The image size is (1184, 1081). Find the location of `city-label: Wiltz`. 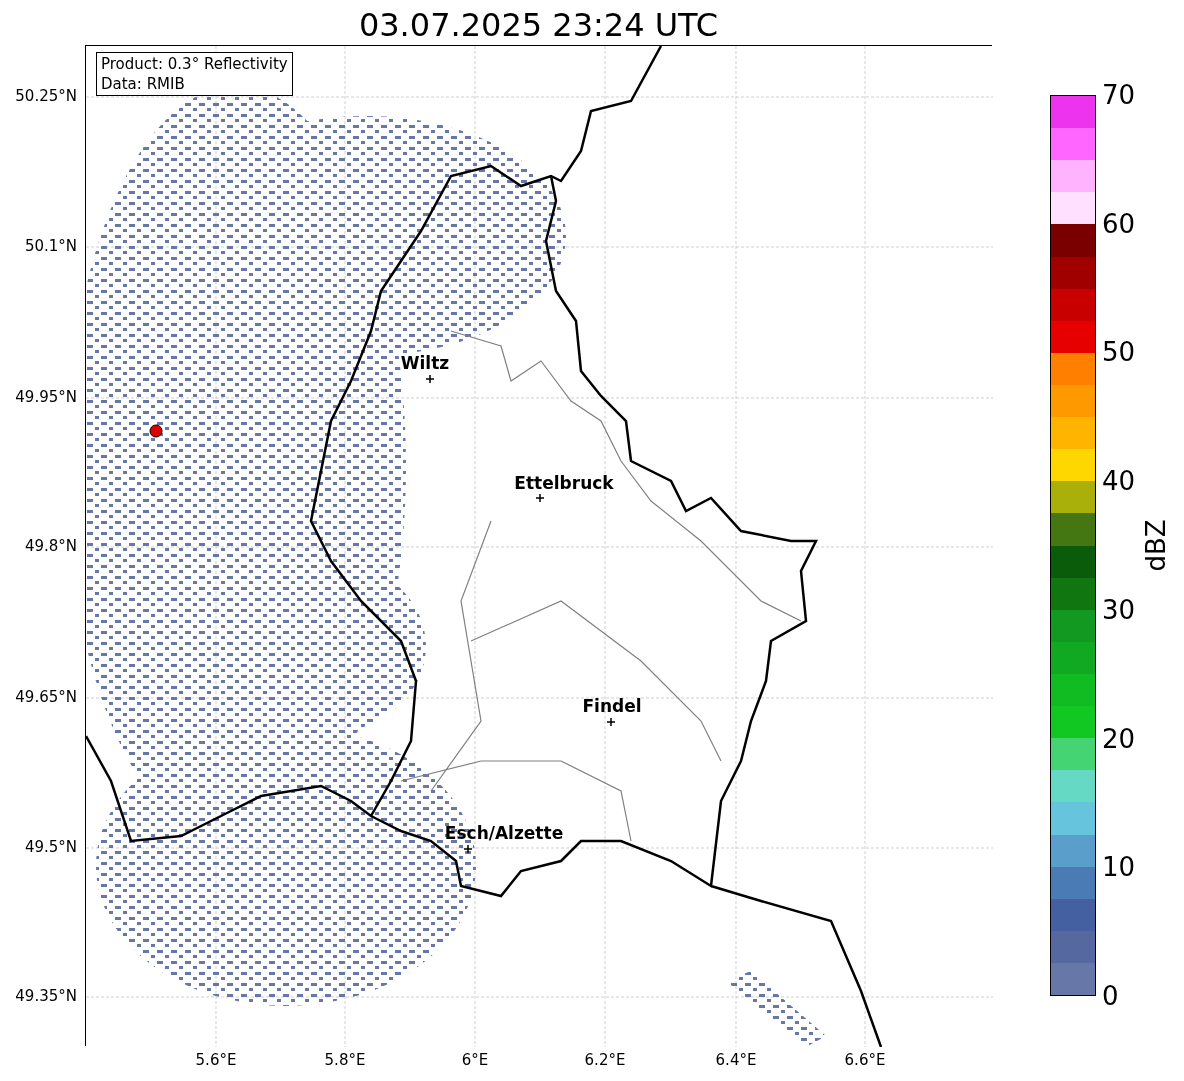

city-label: Wiltz is located at coordinates (425, 363).